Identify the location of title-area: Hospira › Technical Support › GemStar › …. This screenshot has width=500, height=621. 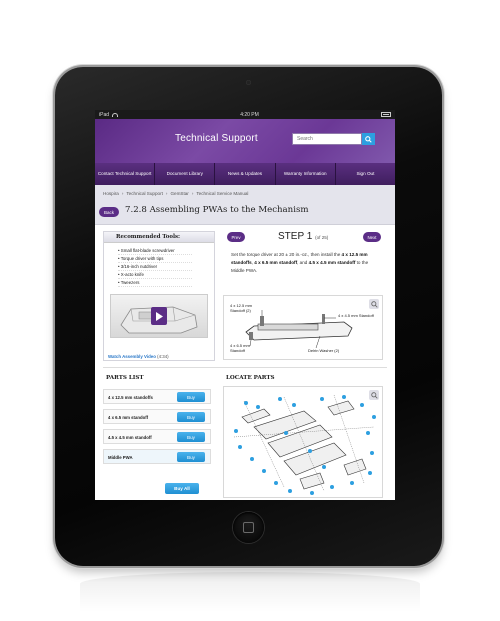
(245, 205).